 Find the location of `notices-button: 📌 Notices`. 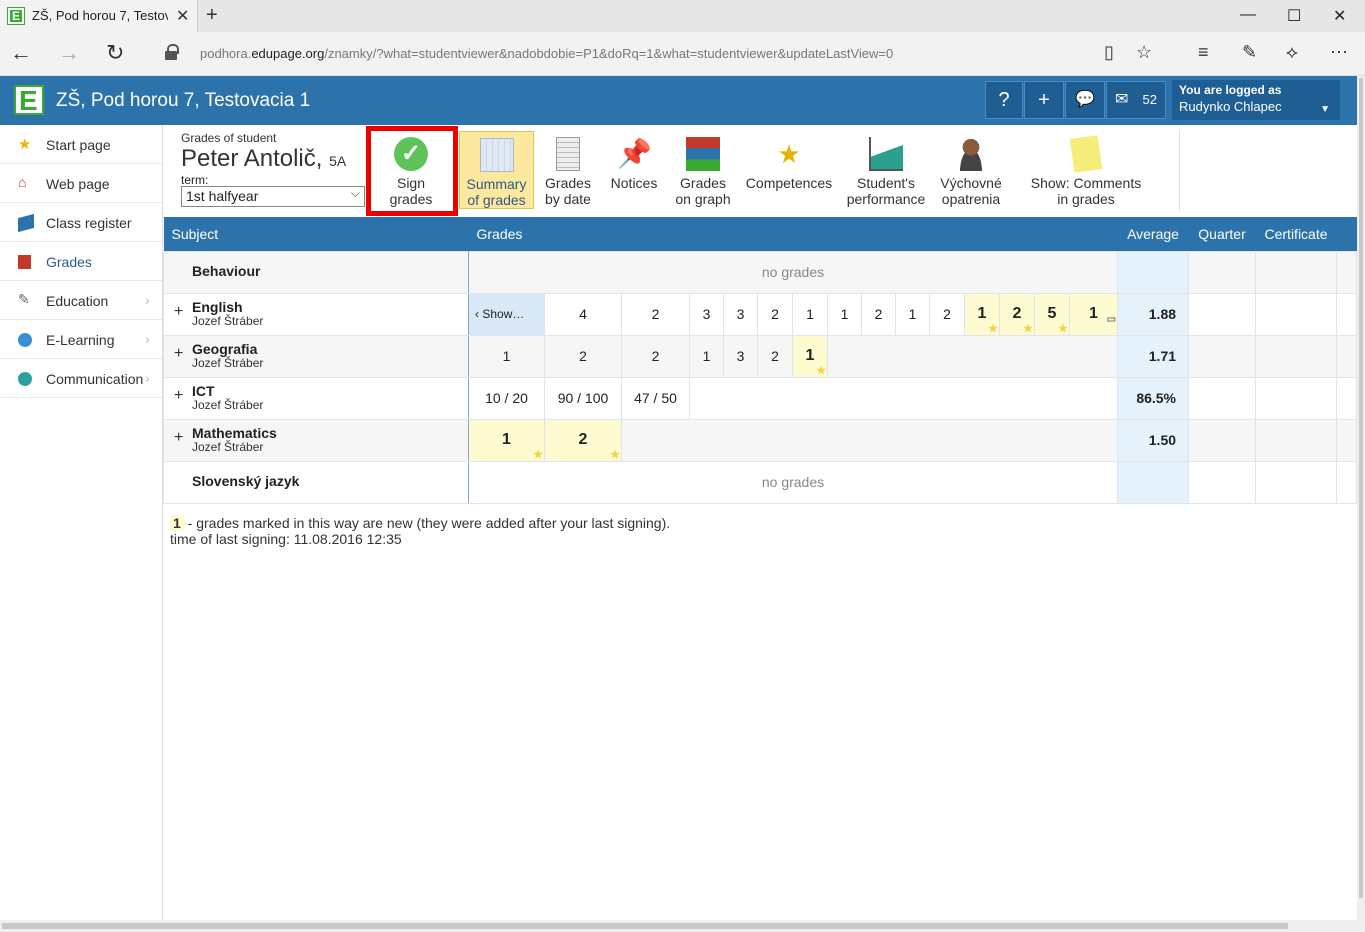

notices-button: 📌 Notices is located at coordinates (634, 170).